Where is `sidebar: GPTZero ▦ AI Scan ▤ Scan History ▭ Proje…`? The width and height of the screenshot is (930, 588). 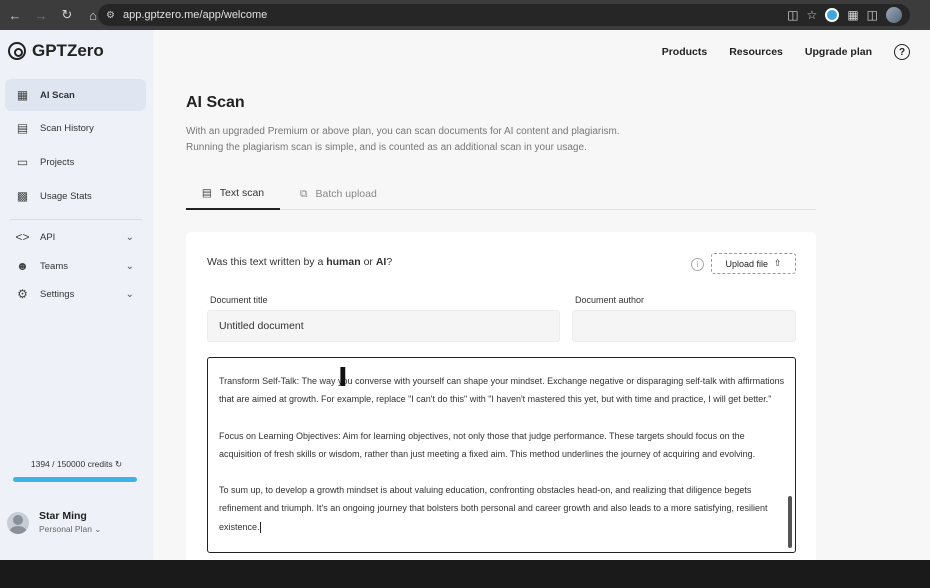
sidebar: GPTZero ▦ AI Scan ▤ Scan History ▭ Proje… is located at coordinates (76, 295).